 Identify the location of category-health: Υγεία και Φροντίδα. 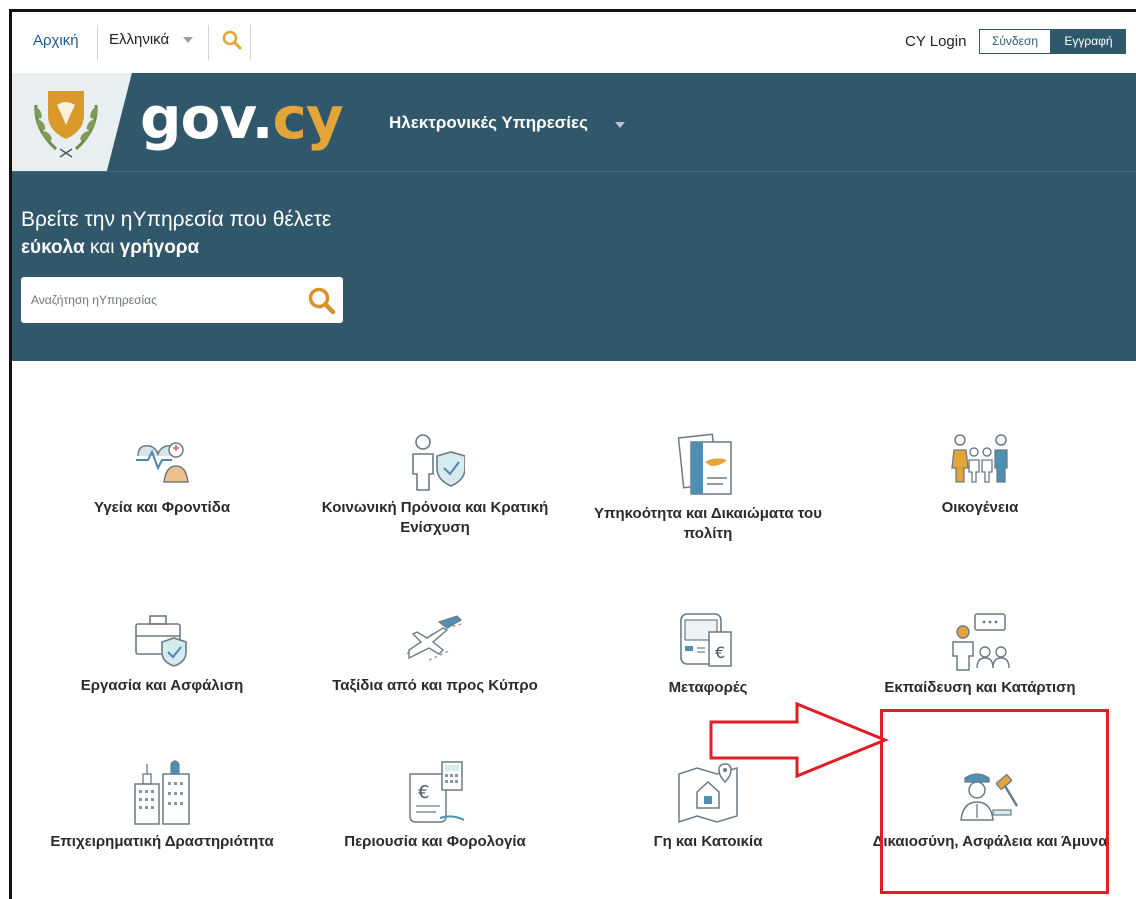
(162, 475).